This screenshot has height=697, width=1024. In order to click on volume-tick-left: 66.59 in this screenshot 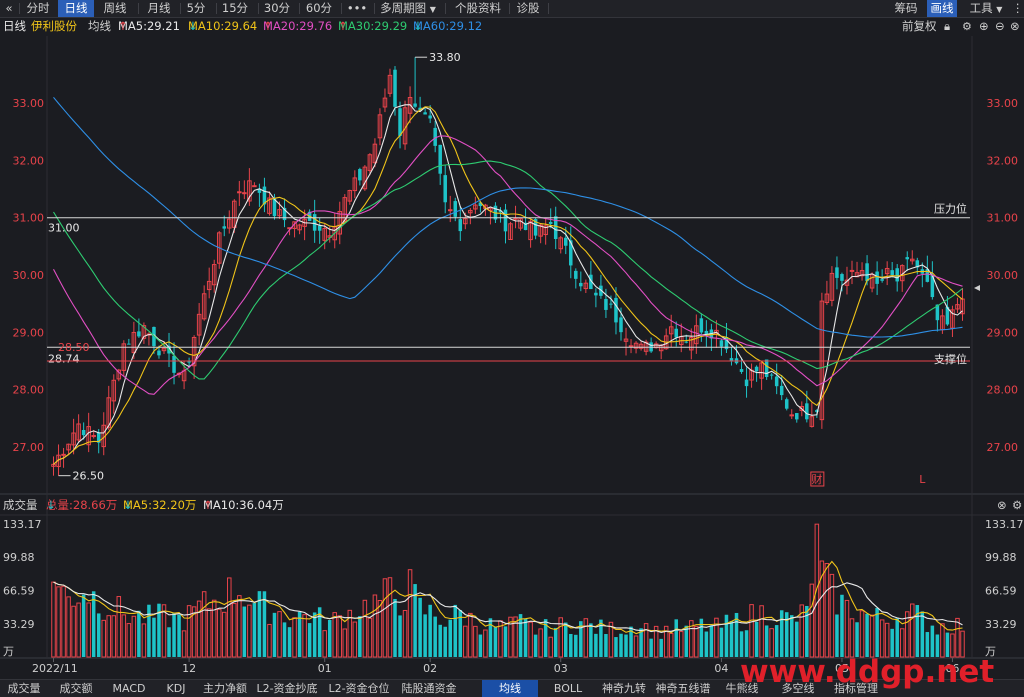, I will do `click(19, 590)`.